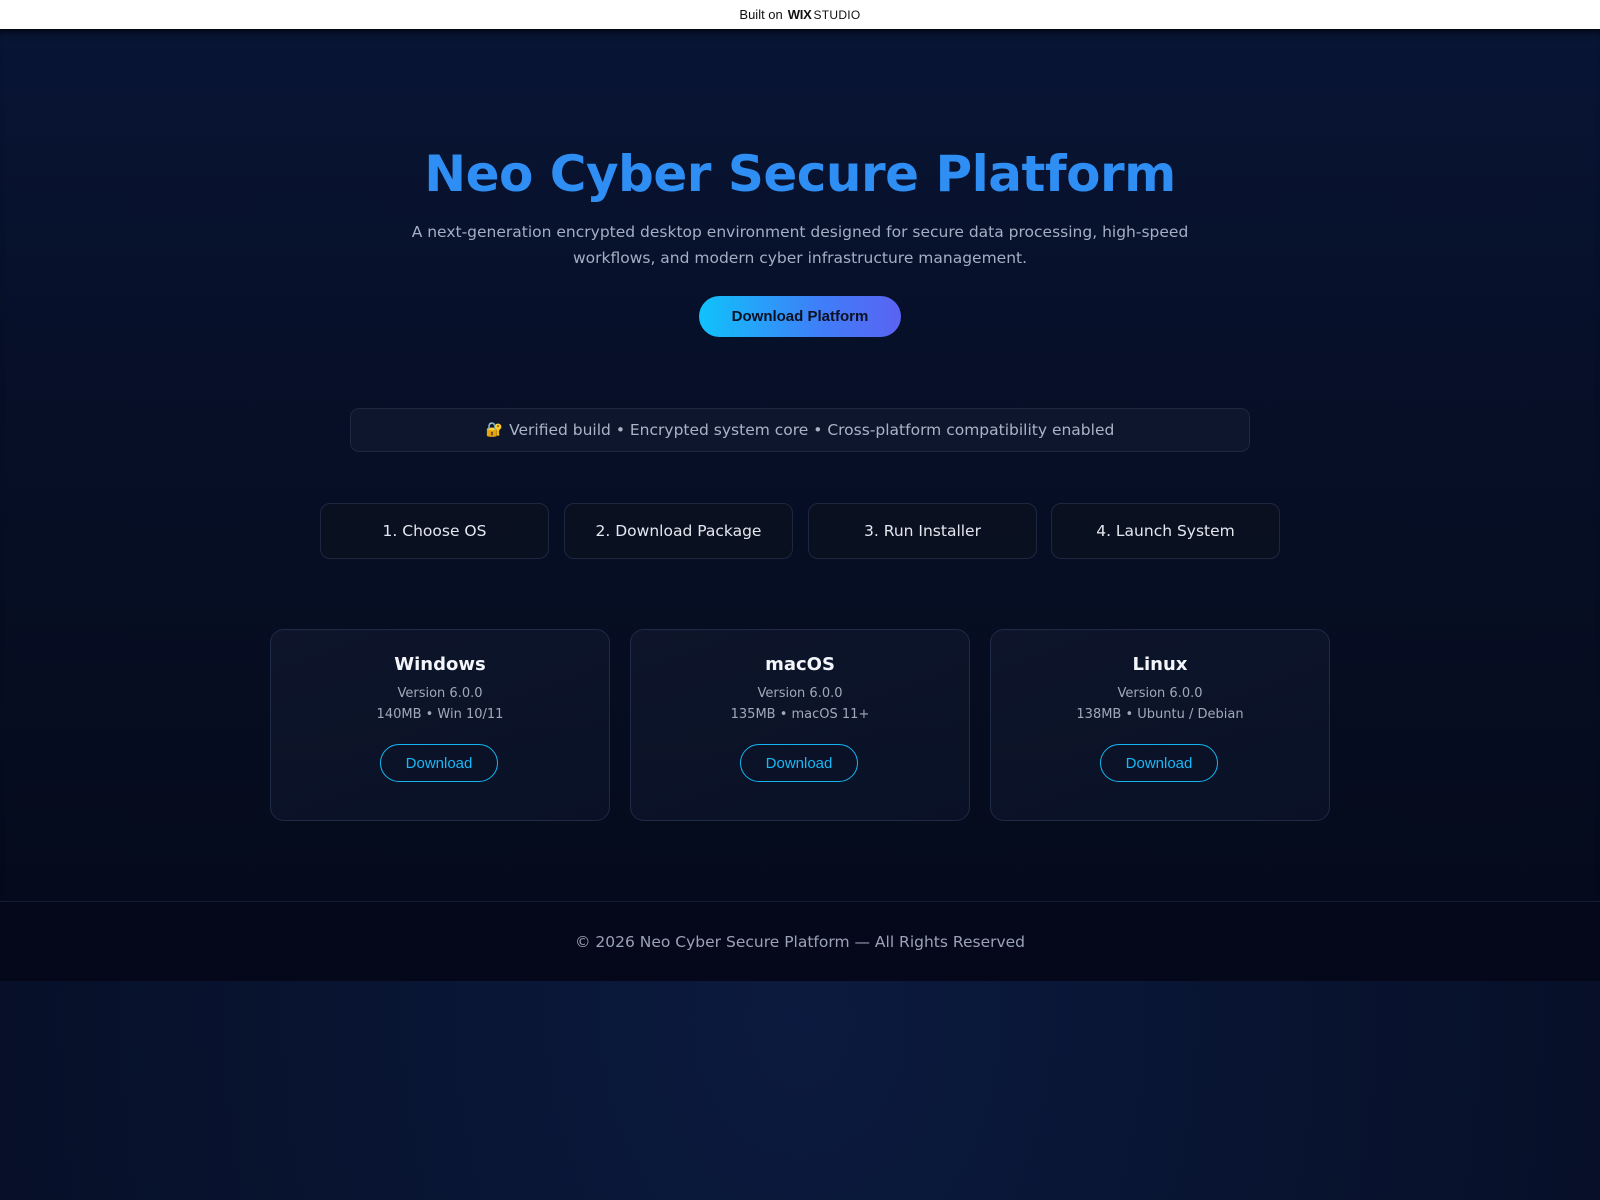 This screenshot has width=1600, height=1200. I want to click on banner-prefix: Built on, so click(761, 14).